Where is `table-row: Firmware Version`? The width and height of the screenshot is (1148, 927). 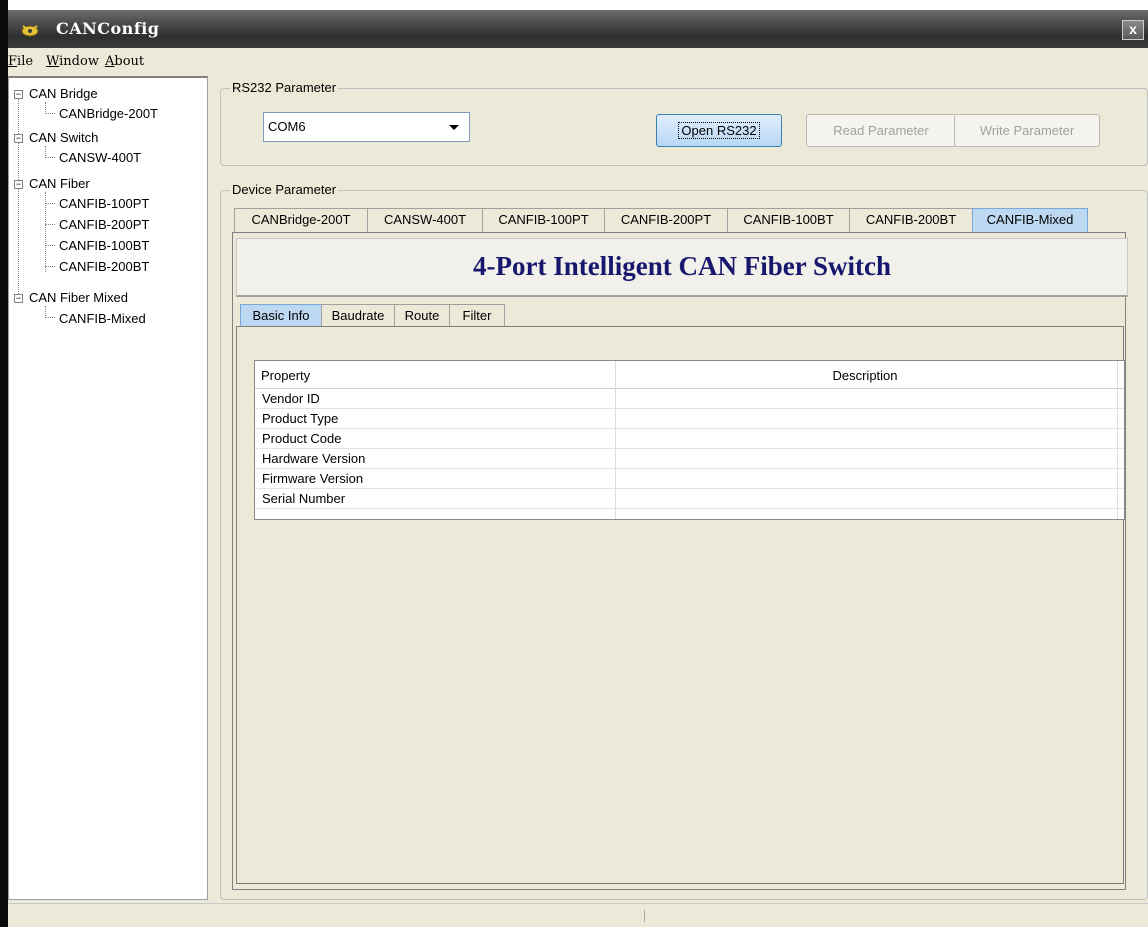
table-row: Firmware Version is located at coordinates (689, 479).